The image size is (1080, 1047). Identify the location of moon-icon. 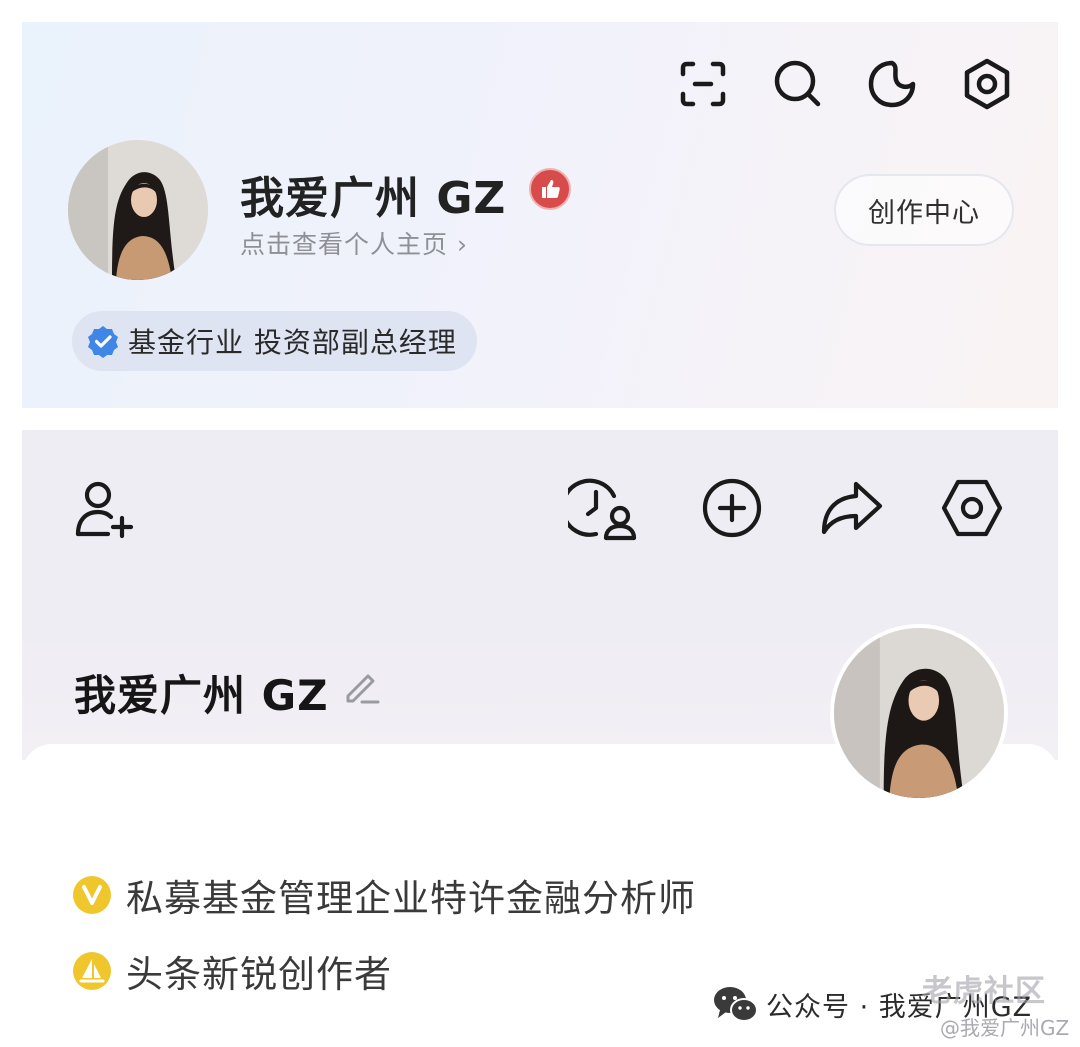
(892, 84).